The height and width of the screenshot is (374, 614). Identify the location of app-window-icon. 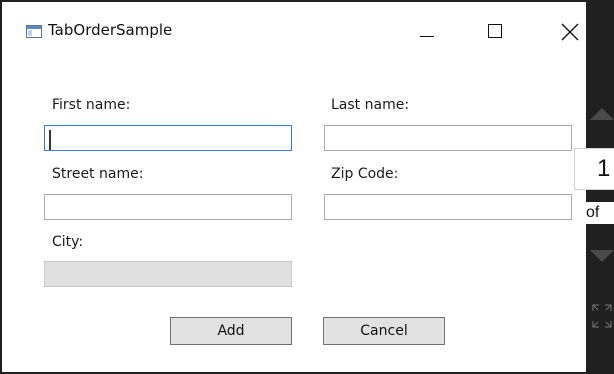
(34, 31).